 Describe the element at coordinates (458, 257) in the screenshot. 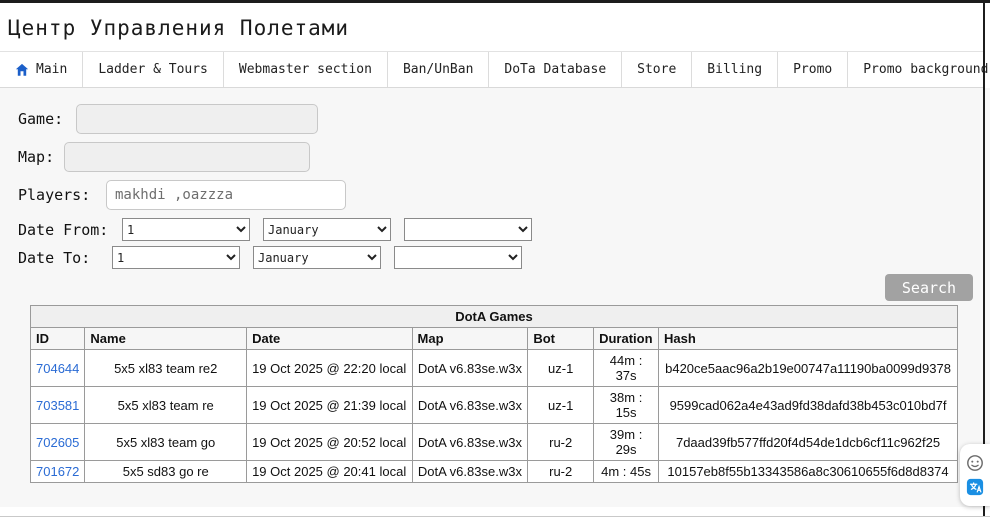

I see `date-to-year-select` at that location.